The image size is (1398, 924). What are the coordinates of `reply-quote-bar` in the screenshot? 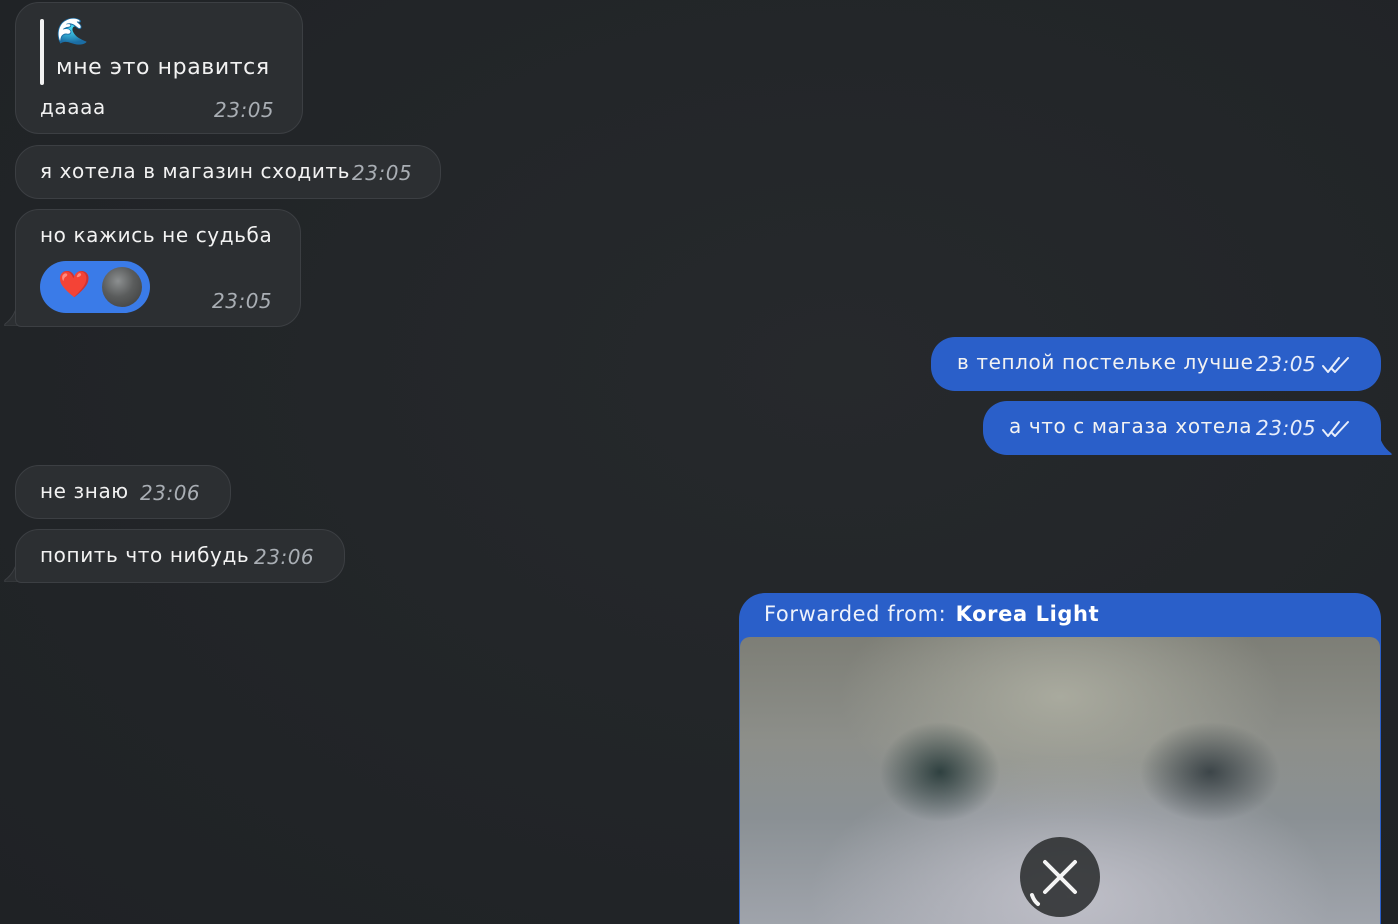 It's located at (42, 52).